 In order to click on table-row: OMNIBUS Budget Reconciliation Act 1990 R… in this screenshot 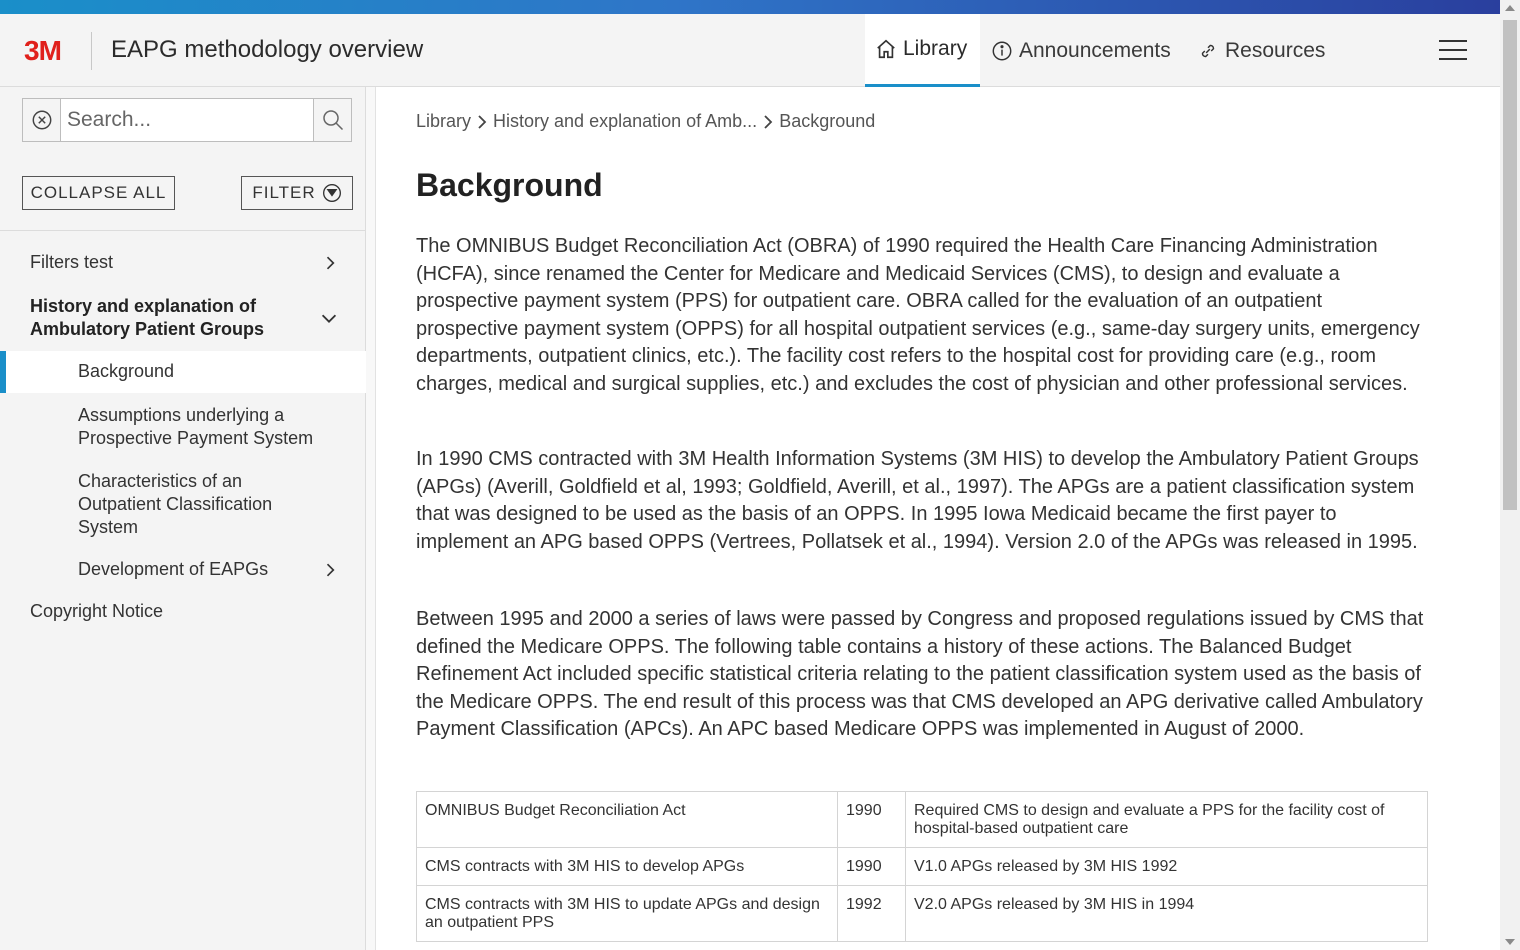, I will do `click(922, 819)`.